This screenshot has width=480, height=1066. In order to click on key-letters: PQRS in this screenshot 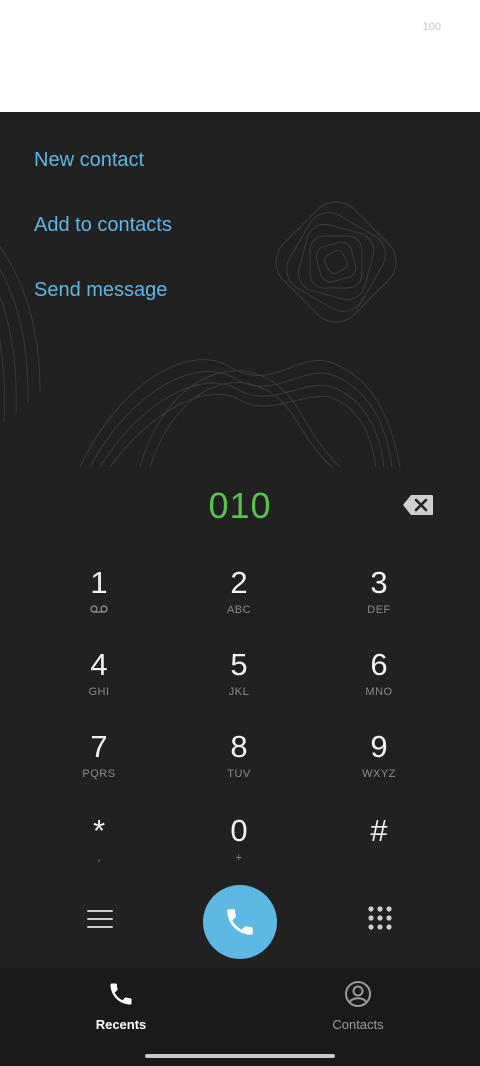, I will do `click(99, 774)`.